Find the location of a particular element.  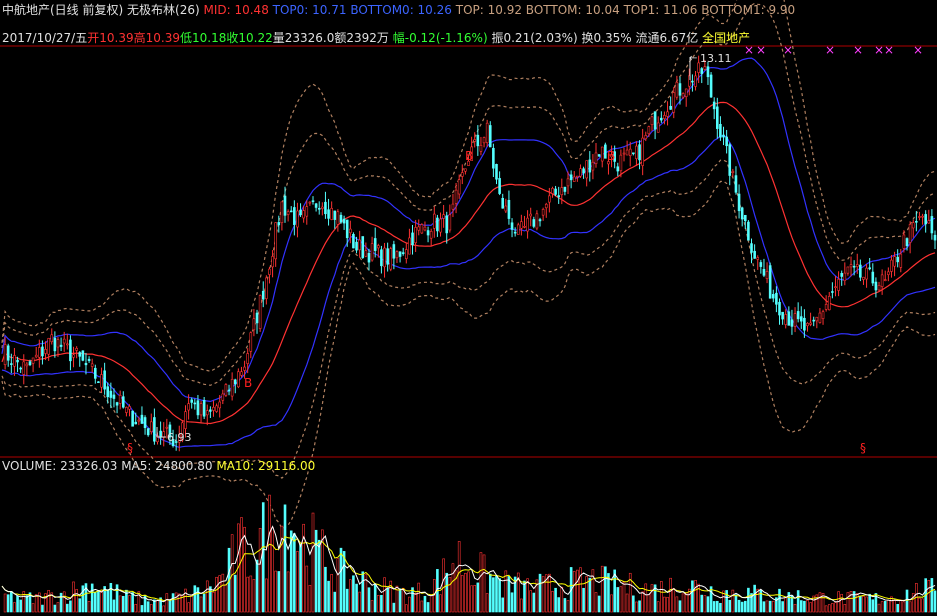

high-arrow-icon: ← is located at coordinates (693, 58).